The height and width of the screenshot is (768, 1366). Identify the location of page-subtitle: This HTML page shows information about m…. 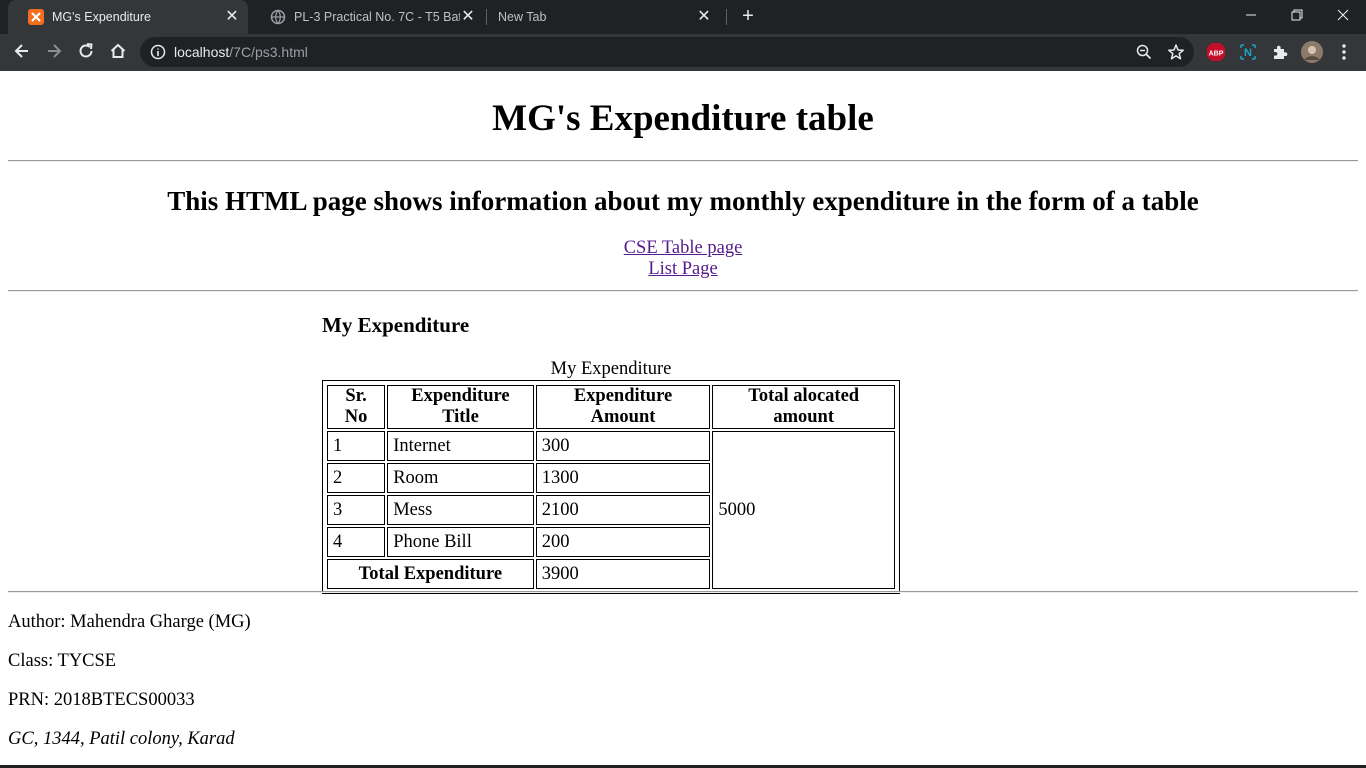
(683, 201).